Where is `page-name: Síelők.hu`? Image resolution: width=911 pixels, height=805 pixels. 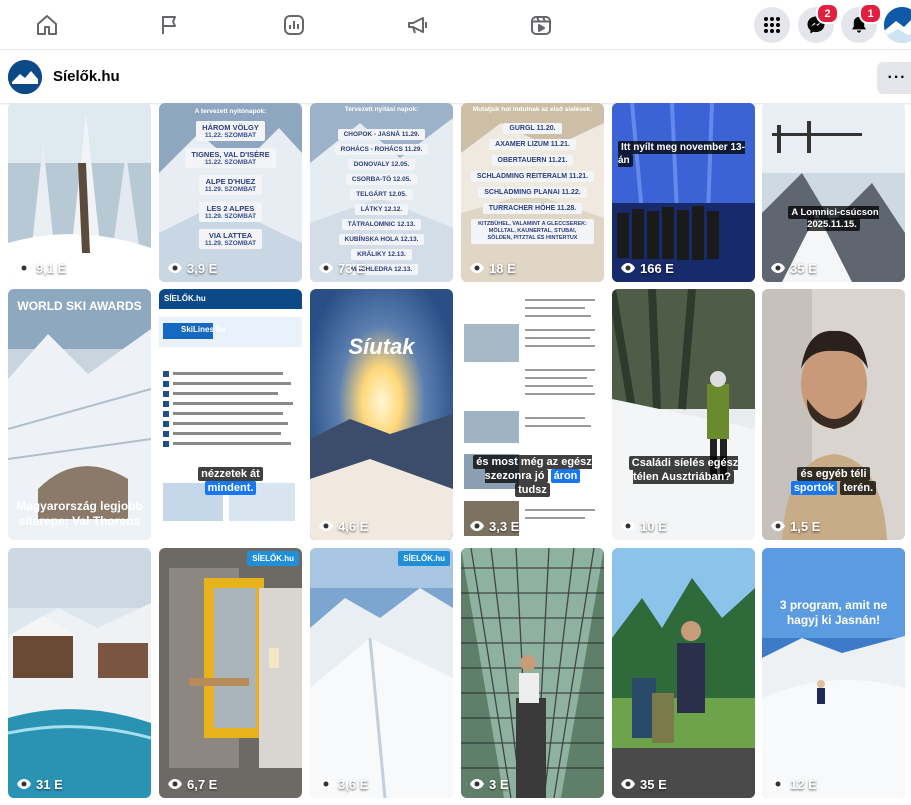
page-name: Síelők.hu is located at coordinates (86, 76).